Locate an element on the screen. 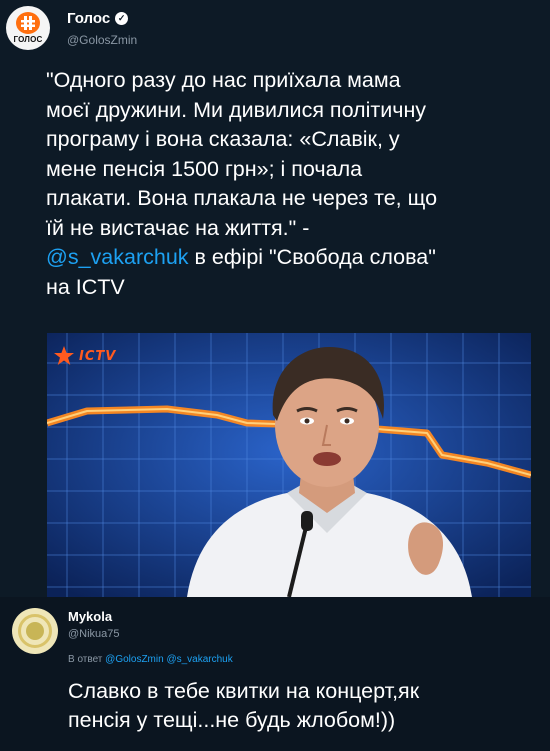 Image resolution: width=550 pixels, height=751 pixels. reply-prefix: В ответ is located at coordinates (85, 659).